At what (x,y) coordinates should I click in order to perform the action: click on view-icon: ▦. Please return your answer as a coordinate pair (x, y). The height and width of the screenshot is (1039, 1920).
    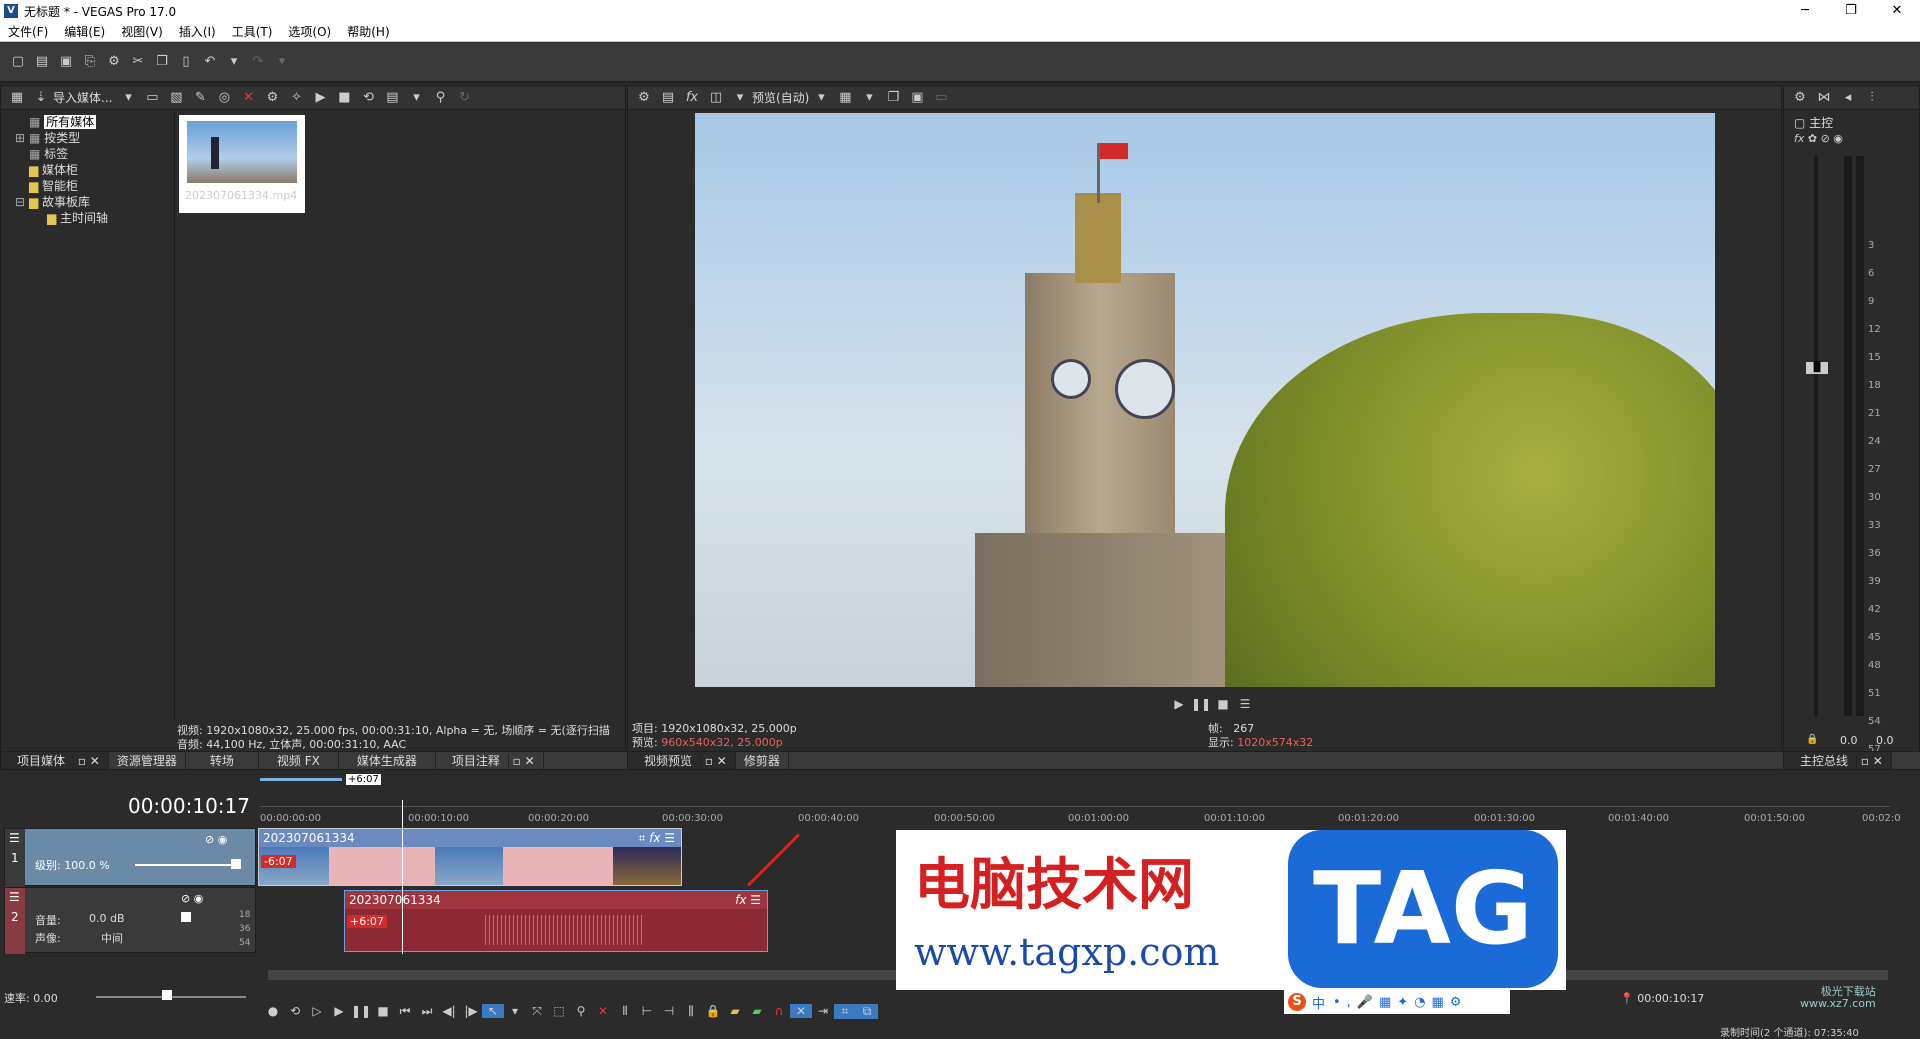
    Looking at the image, I should click on (17, 98).